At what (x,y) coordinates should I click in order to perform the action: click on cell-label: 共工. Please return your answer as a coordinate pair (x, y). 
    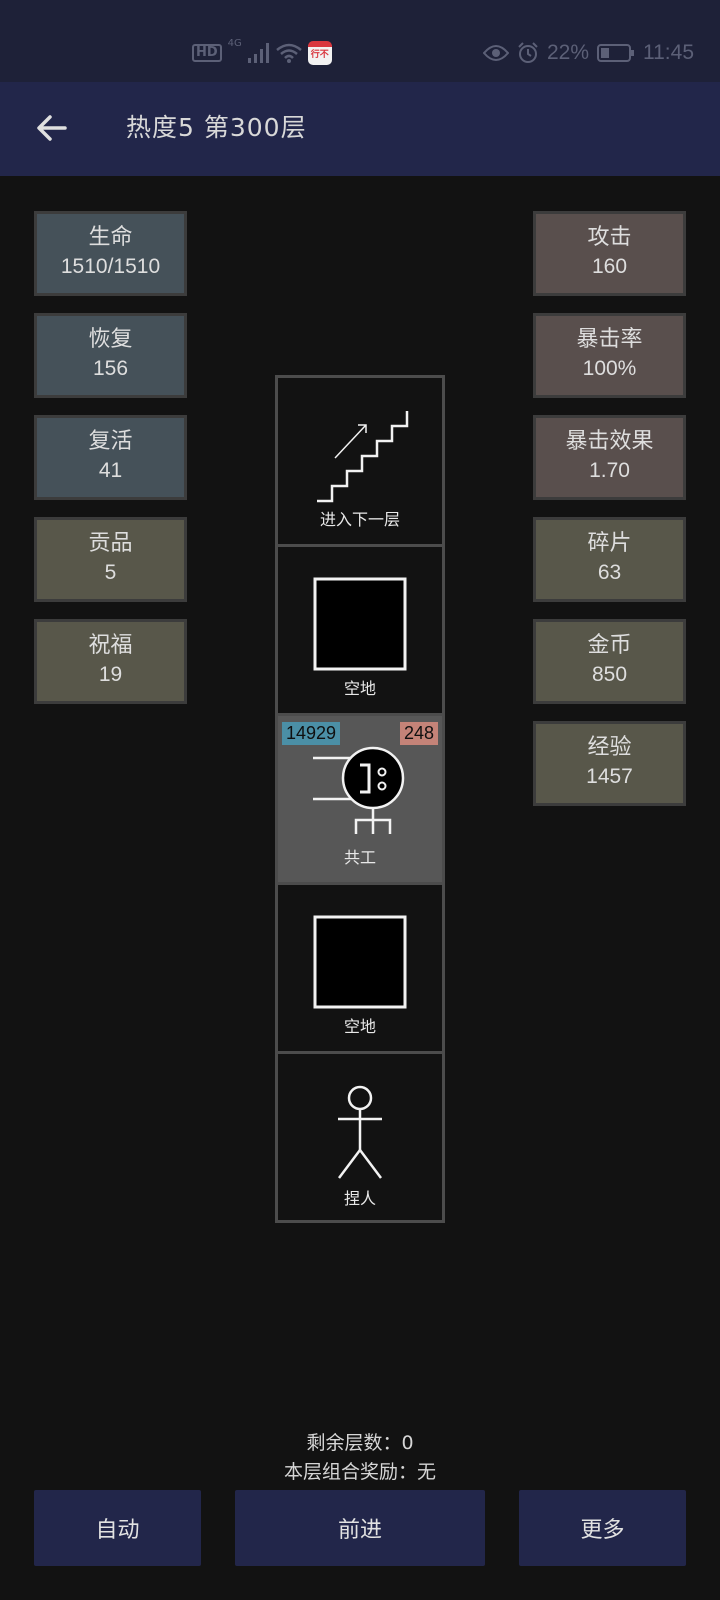
    Looking at the image, I should click on (359, 857).